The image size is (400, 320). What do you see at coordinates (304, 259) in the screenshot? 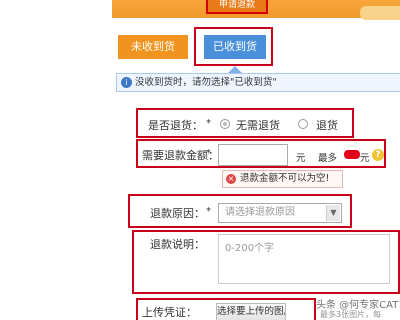
I see `refund-desc-textarea: 0-200个字` at bounding box center [304, 259].